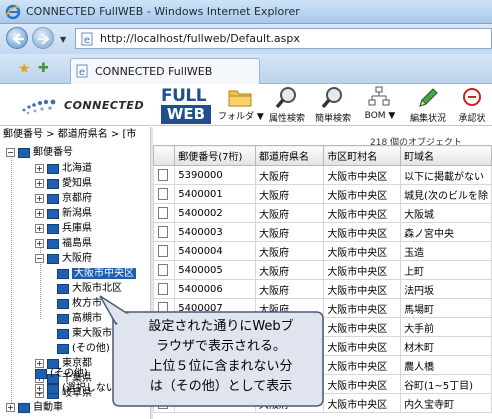 The width and height of the screenshot is (492, 419). I want to click on add-favorite-icon: ✚, so click(43, 68).